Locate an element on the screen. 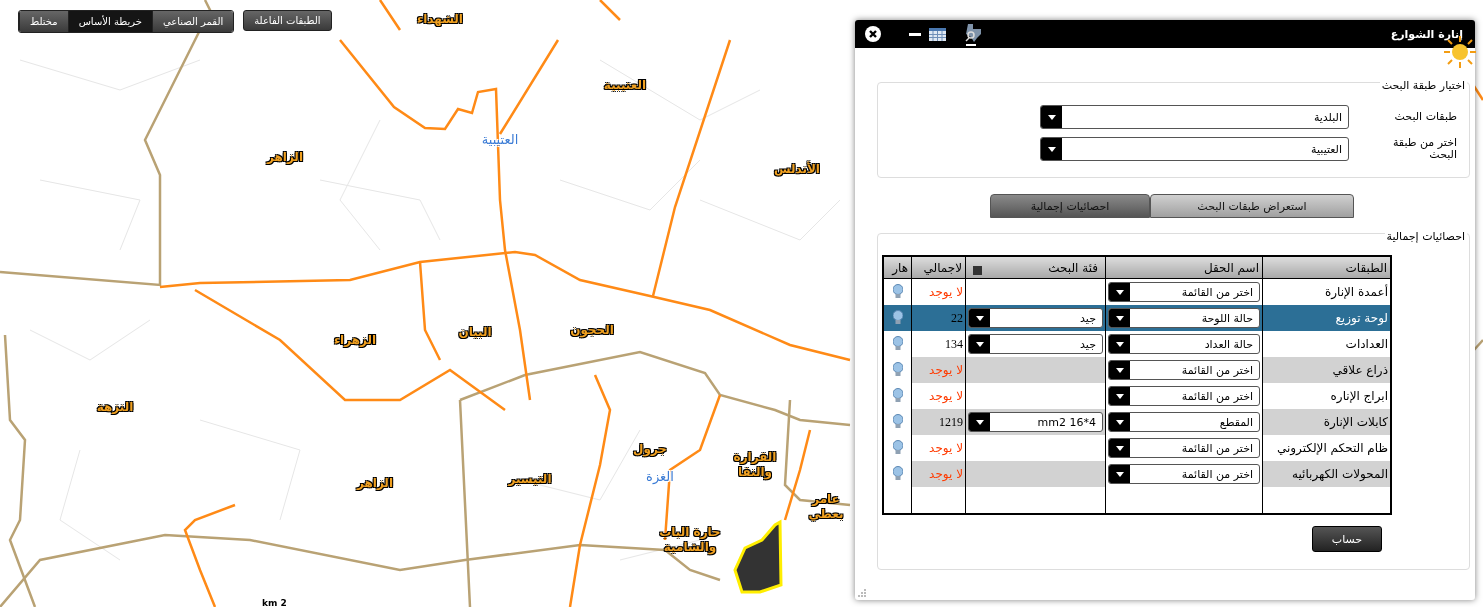 The image size is (1483, 607). field-label: طبقات البحث is located at coordinates (1425, 117).